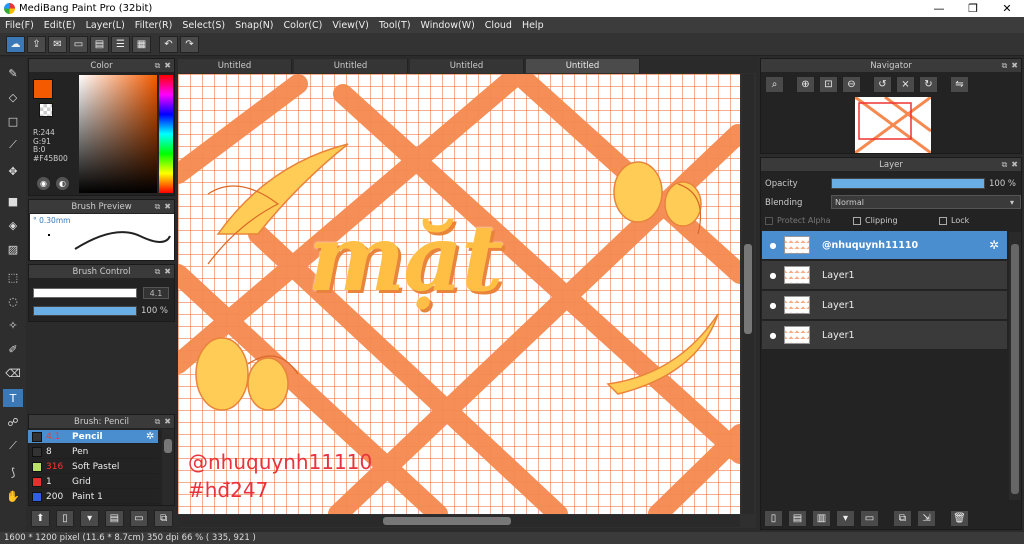 The image size is (1024, 544). What do you see at coordinates (351, 66) in the screenshot?
I see `tab-untitled-2: Untitled` at bounding box center [351, 66].